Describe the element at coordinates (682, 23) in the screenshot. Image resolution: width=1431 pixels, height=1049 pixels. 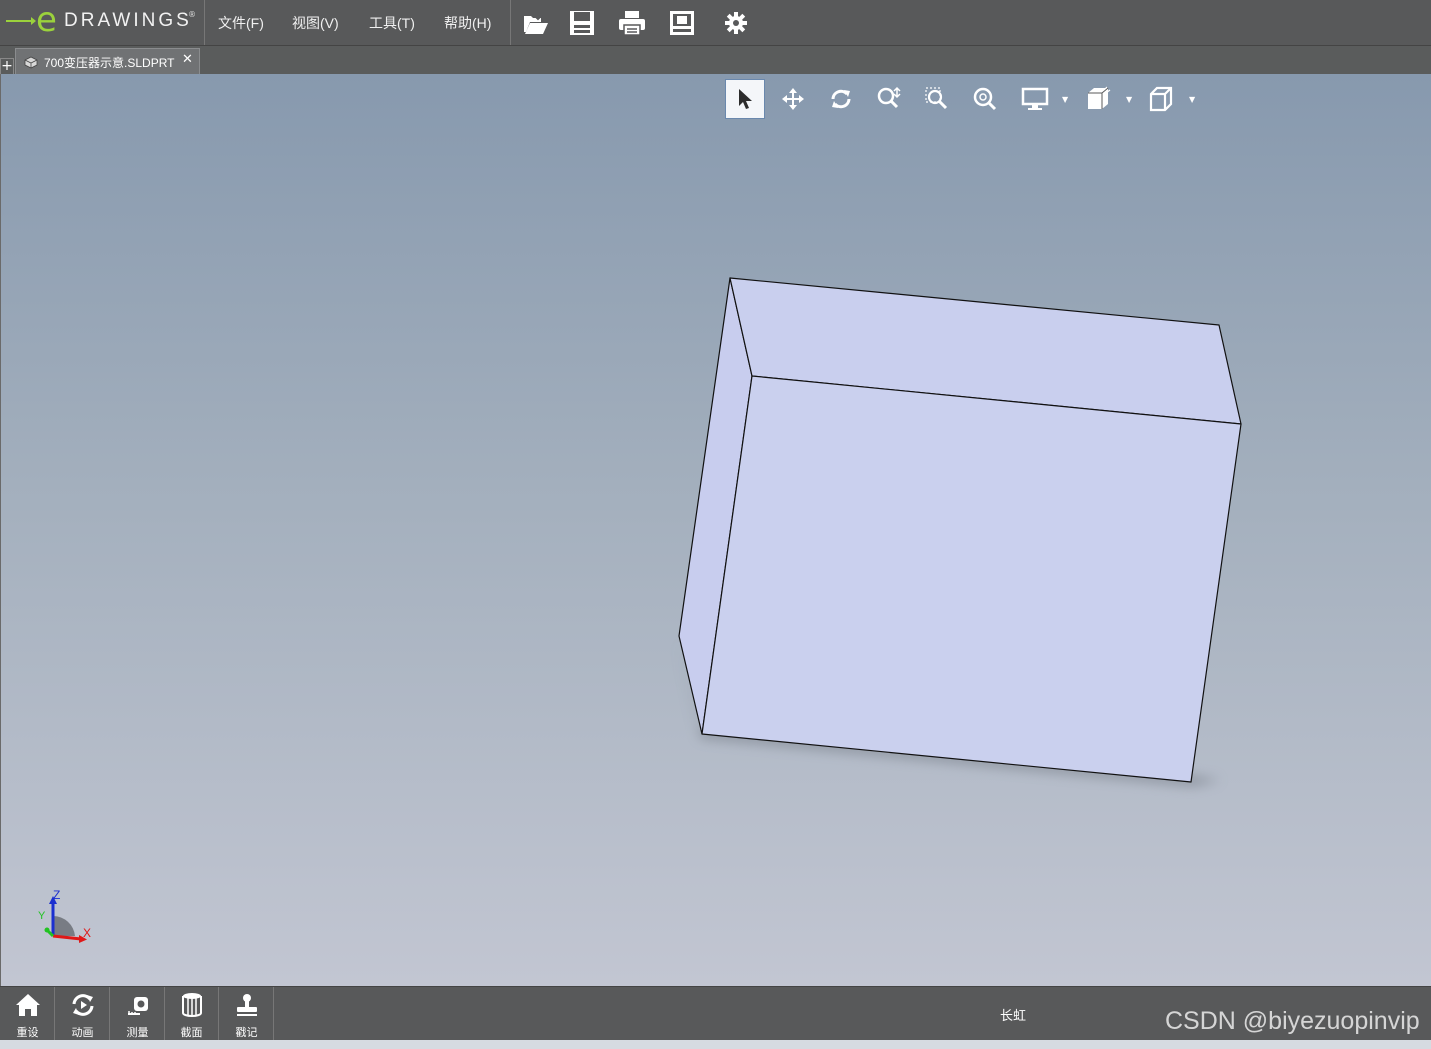
I see `sheet-icon` at that location.